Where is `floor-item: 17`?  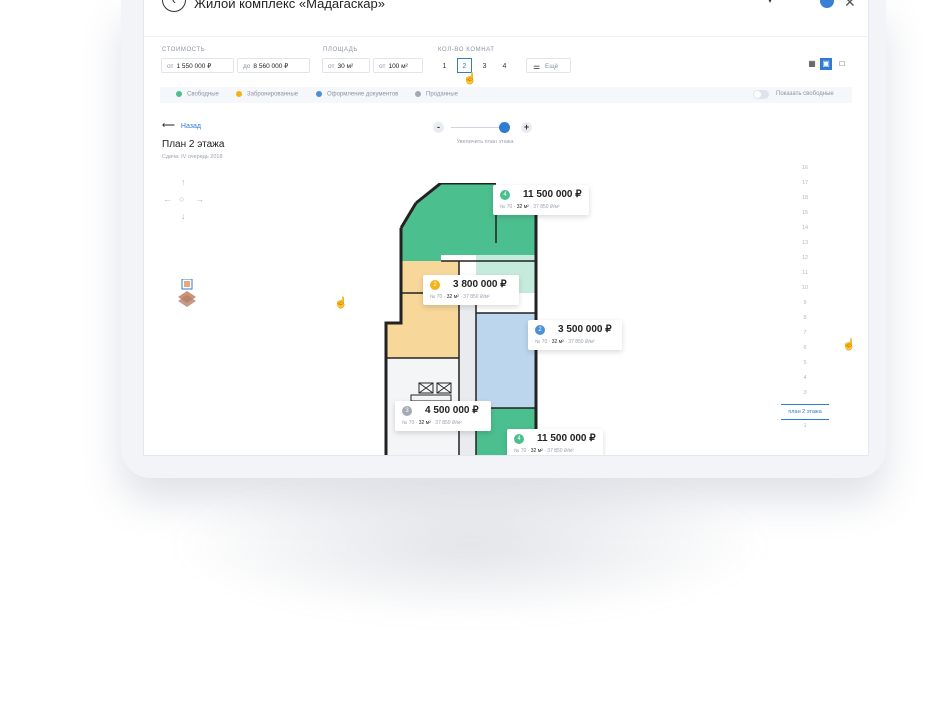 floor-item: 17 is located at coordinates (805, 183).